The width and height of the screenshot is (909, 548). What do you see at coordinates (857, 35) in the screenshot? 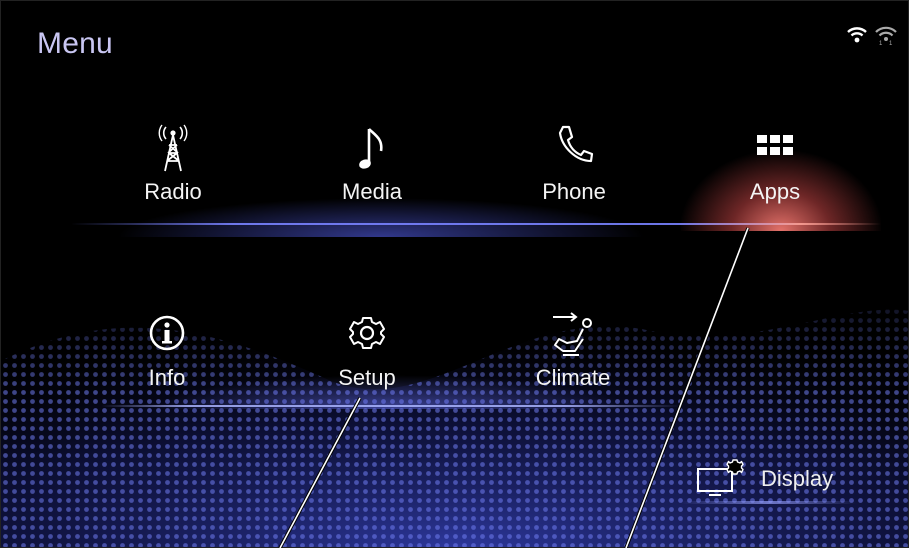
I see `wifi-icon` at bounding box center [857, 35].